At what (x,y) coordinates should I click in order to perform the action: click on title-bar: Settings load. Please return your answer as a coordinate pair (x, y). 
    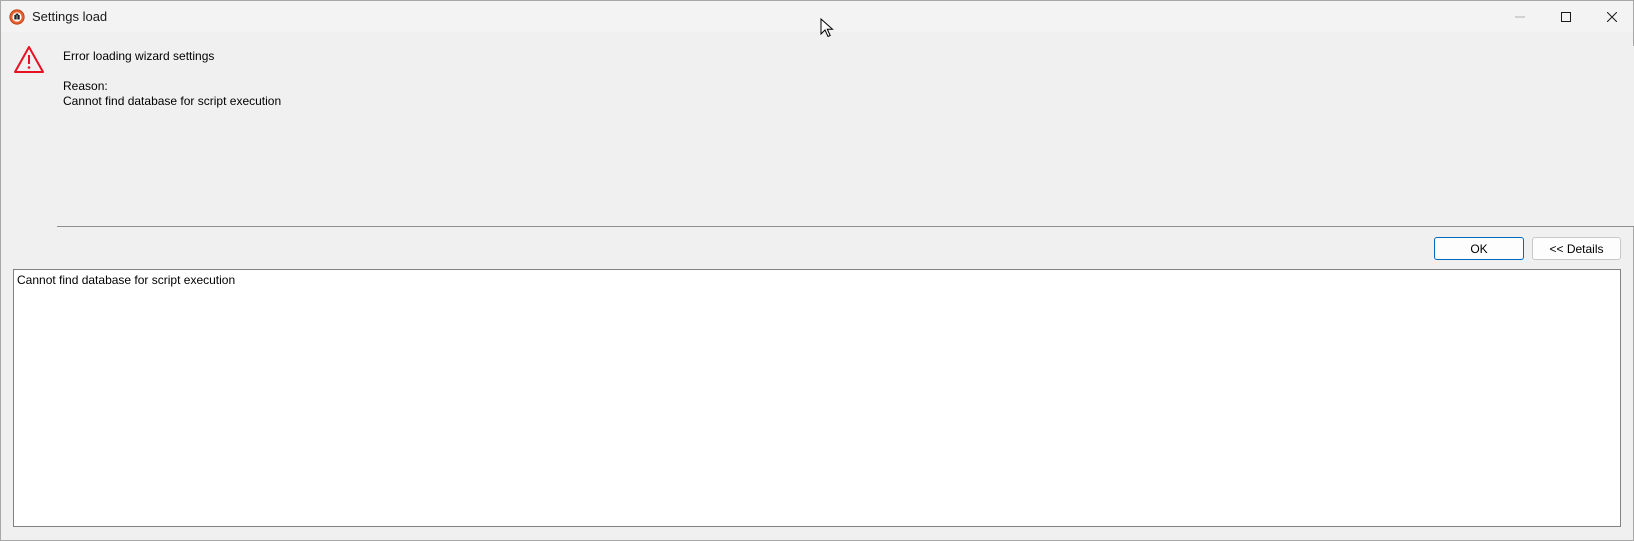
    Looking at the image, I should click on (817, 16).